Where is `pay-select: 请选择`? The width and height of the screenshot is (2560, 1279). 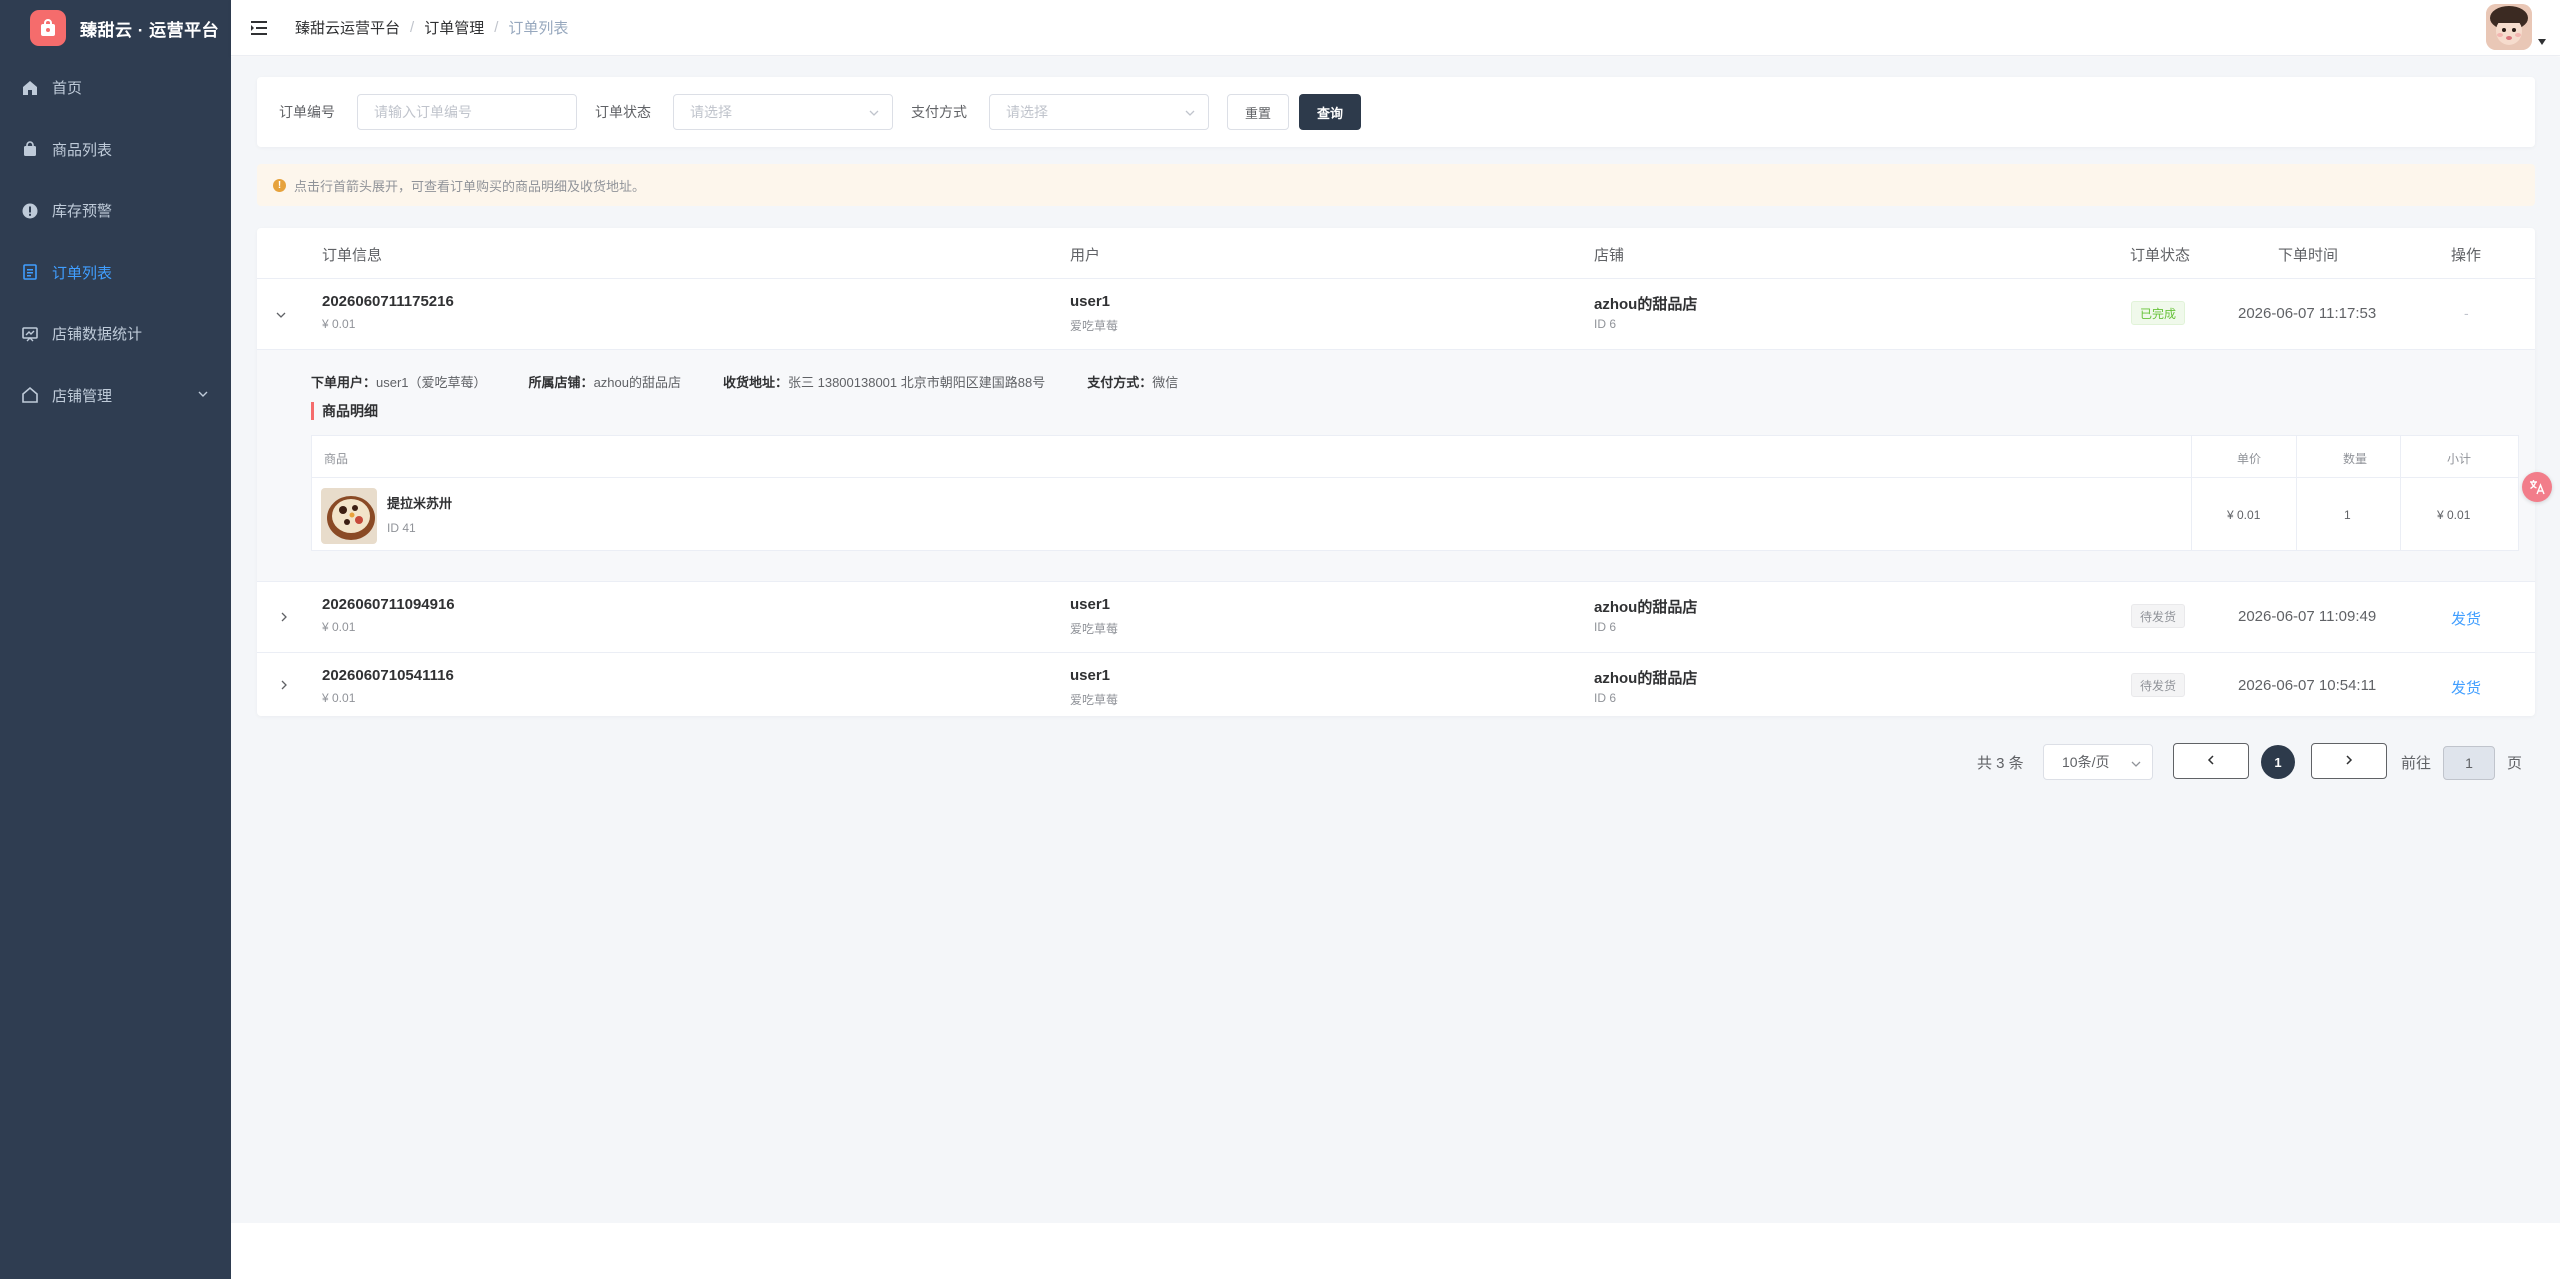 pay-select: 请选择 is located at coordinates (1099, 112).